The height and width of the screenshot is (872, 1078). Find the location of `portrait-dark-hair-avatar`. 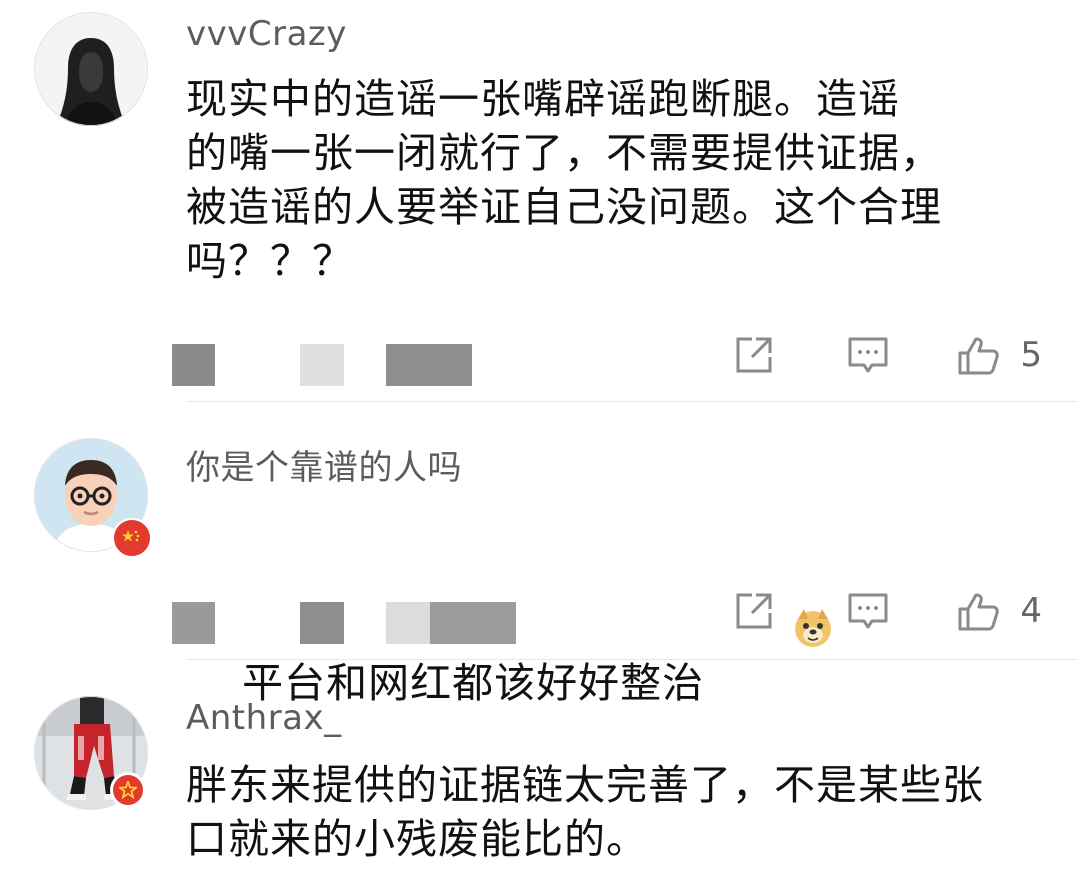

portrait-dark-hair-avatar is located at coordinates (91, 69).